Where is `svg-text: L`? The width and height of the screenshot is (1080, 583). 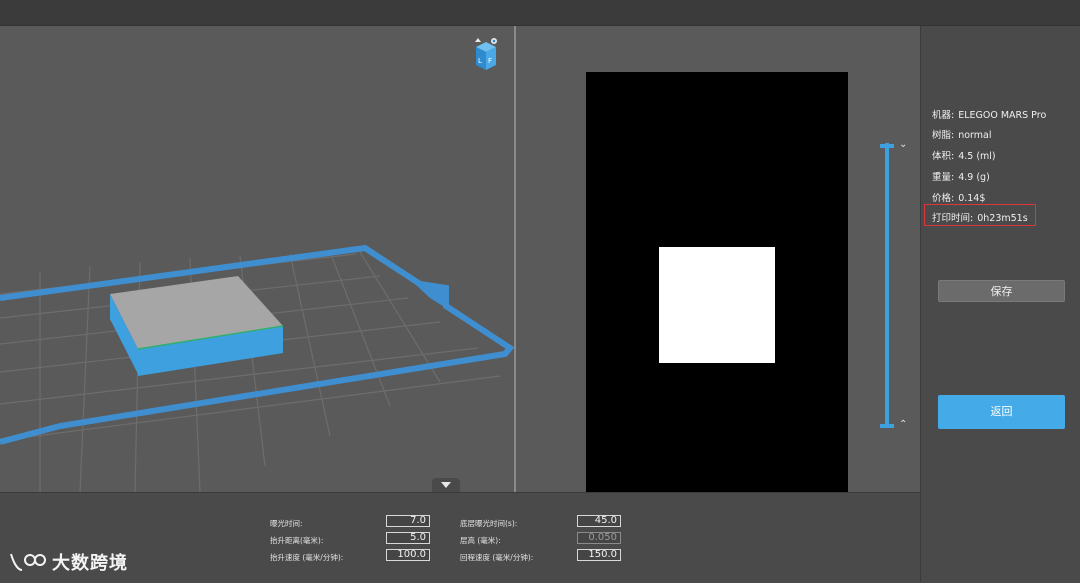
svg-text: L is located at coordinates (480, 61).